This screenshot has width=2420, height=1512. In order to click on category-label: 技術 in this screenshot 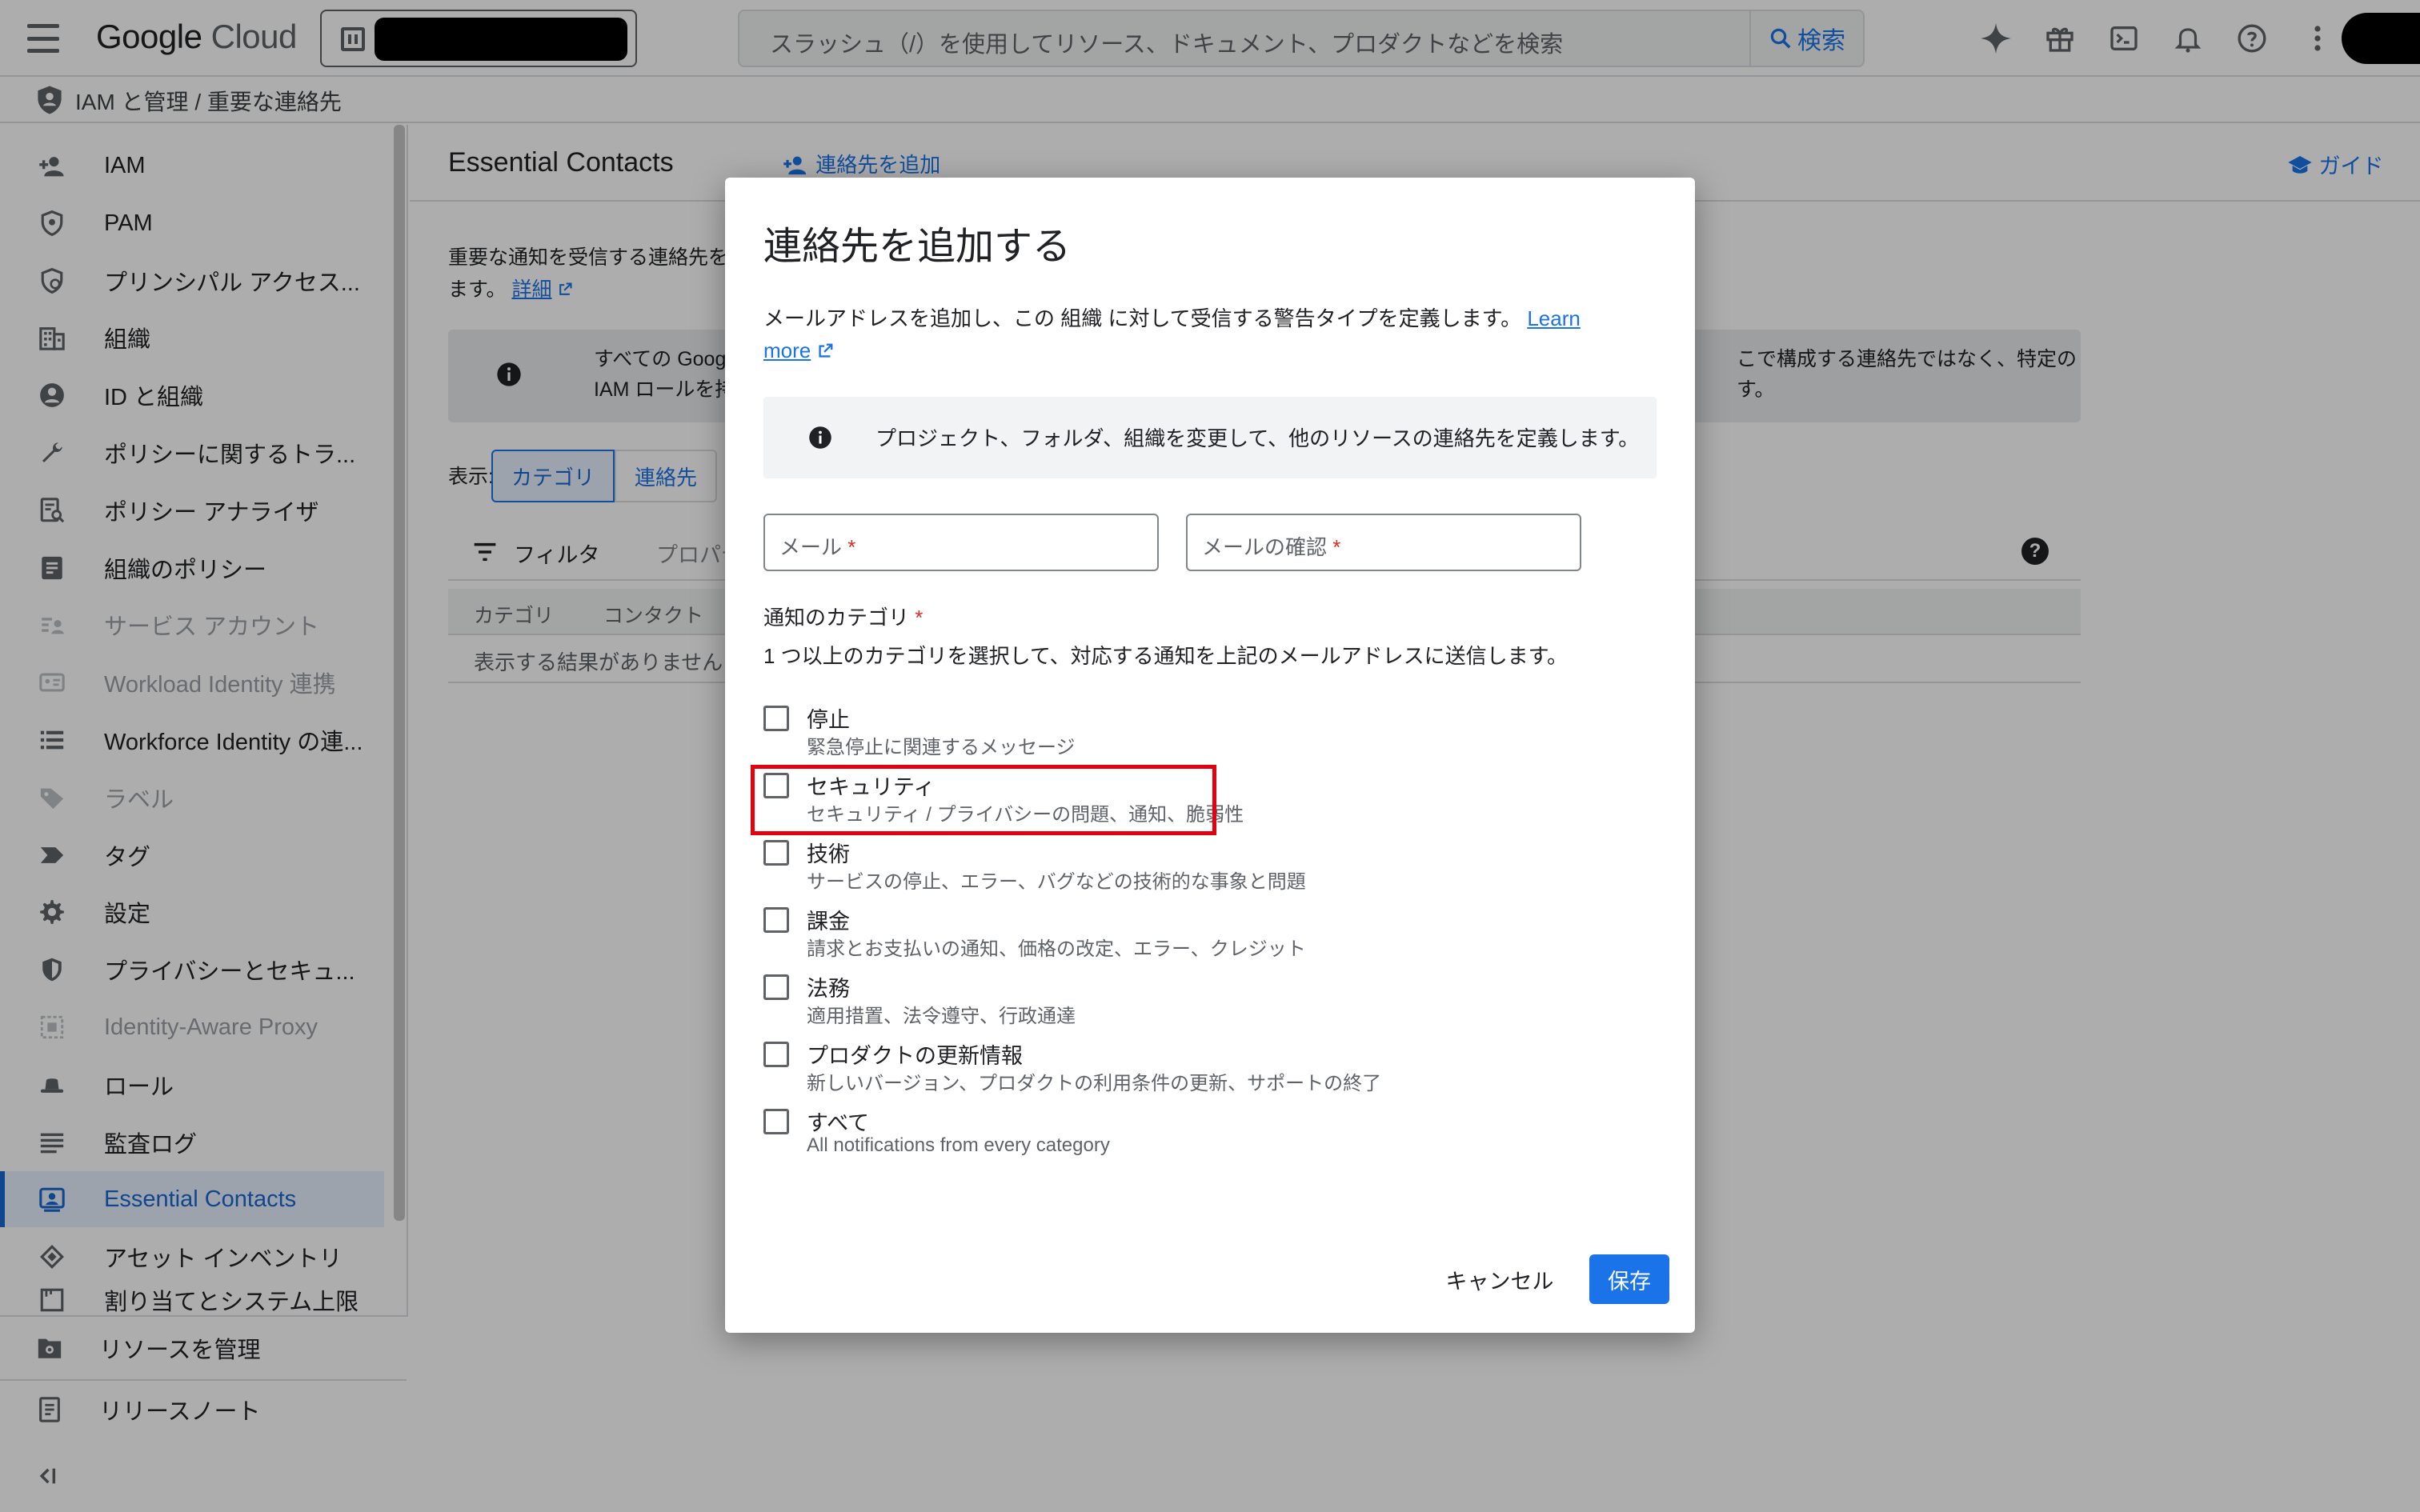, I will do `click(828, 852)`.